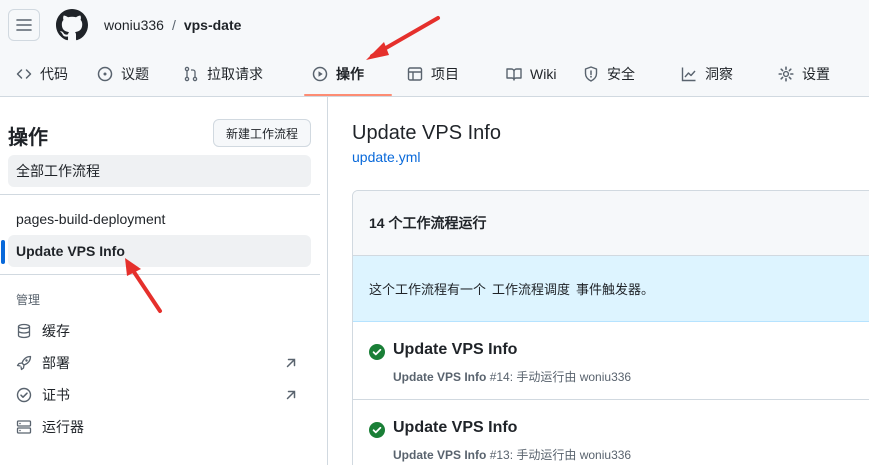  Describe the element at coordinates (386, 157) in the screenshot. I see `workflow-file-link: update.yml` at that location.